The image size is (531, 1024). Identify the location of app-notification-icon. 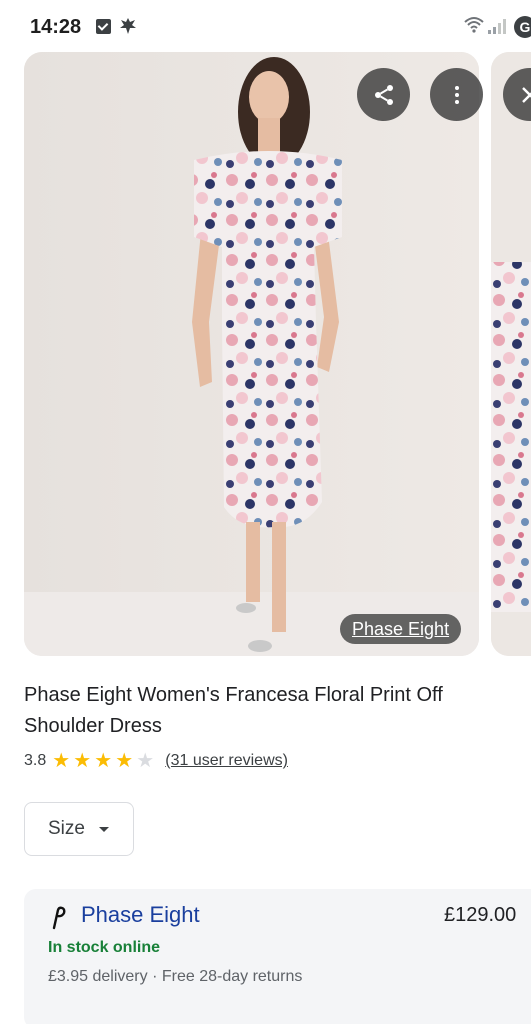
(128, 26).